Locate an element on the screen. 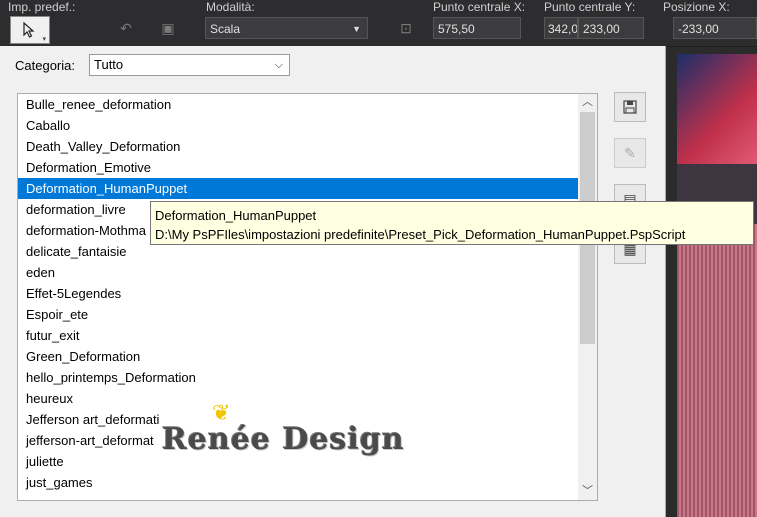 The height and width of the screenshot is (517, 757). center-icon: ⊡ is located at coordinates (406, 28).